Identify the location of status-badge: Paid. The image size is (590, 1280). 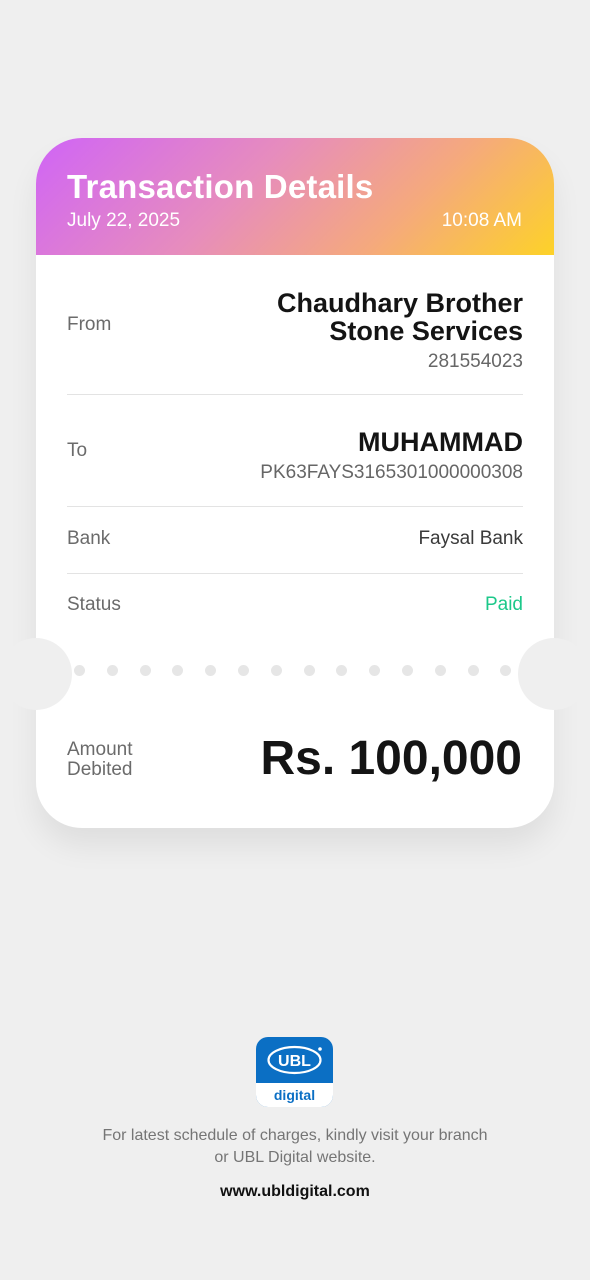
(503, 604).